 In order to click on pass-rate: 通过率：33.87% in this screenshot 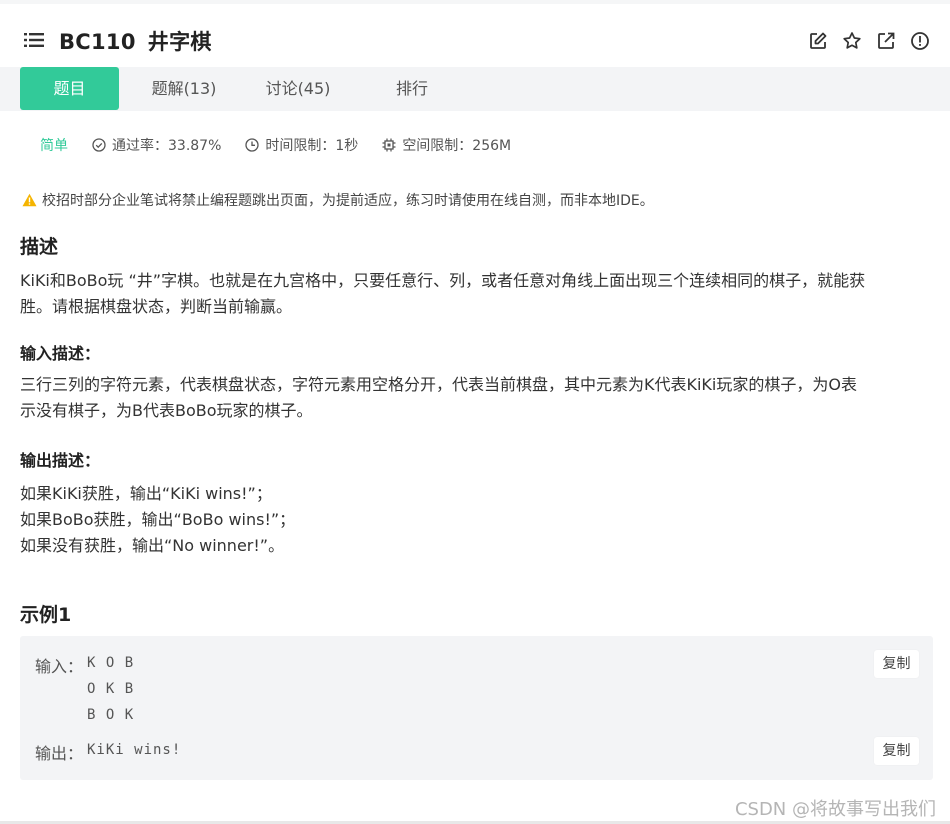, I will do `click(167, 146)`.